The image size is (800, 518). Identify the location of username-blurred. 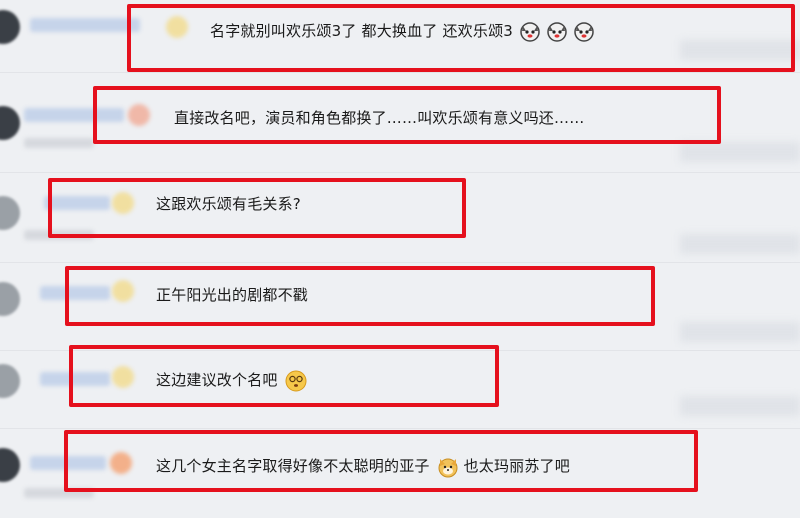
(85, 25).